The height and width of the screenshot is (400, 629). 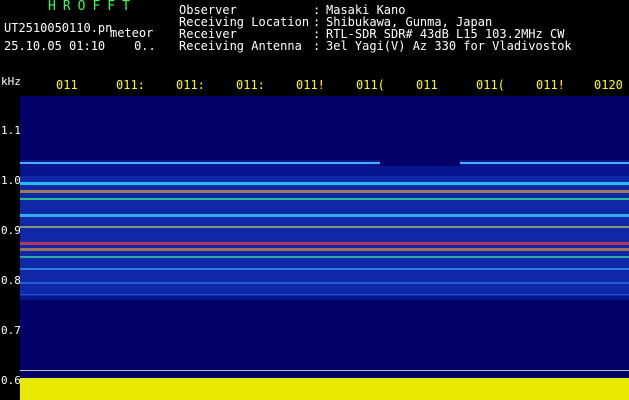 I want to click on file-suffix: meteor, so click(x=132, y=33).